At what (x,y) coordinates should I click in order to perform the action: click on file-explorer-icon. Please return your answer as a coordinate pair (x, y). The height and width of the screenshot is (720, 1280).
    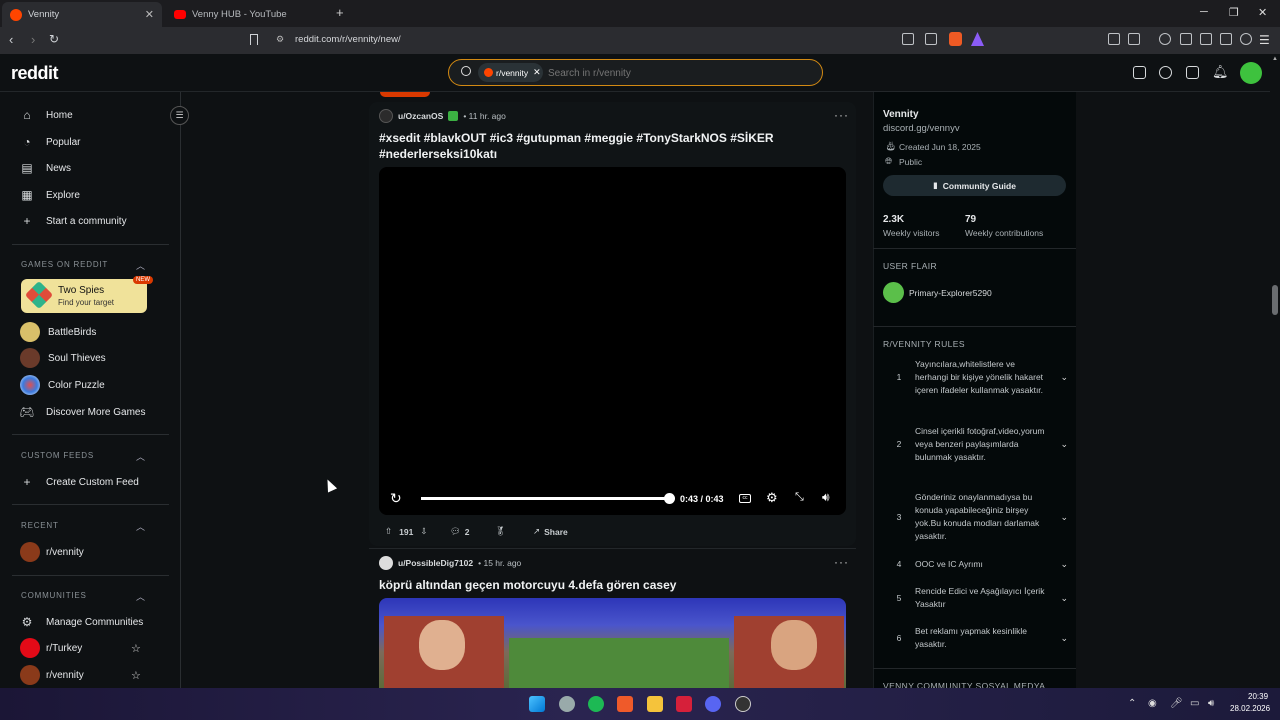
    Looking at the image, I should click on (655, 704).